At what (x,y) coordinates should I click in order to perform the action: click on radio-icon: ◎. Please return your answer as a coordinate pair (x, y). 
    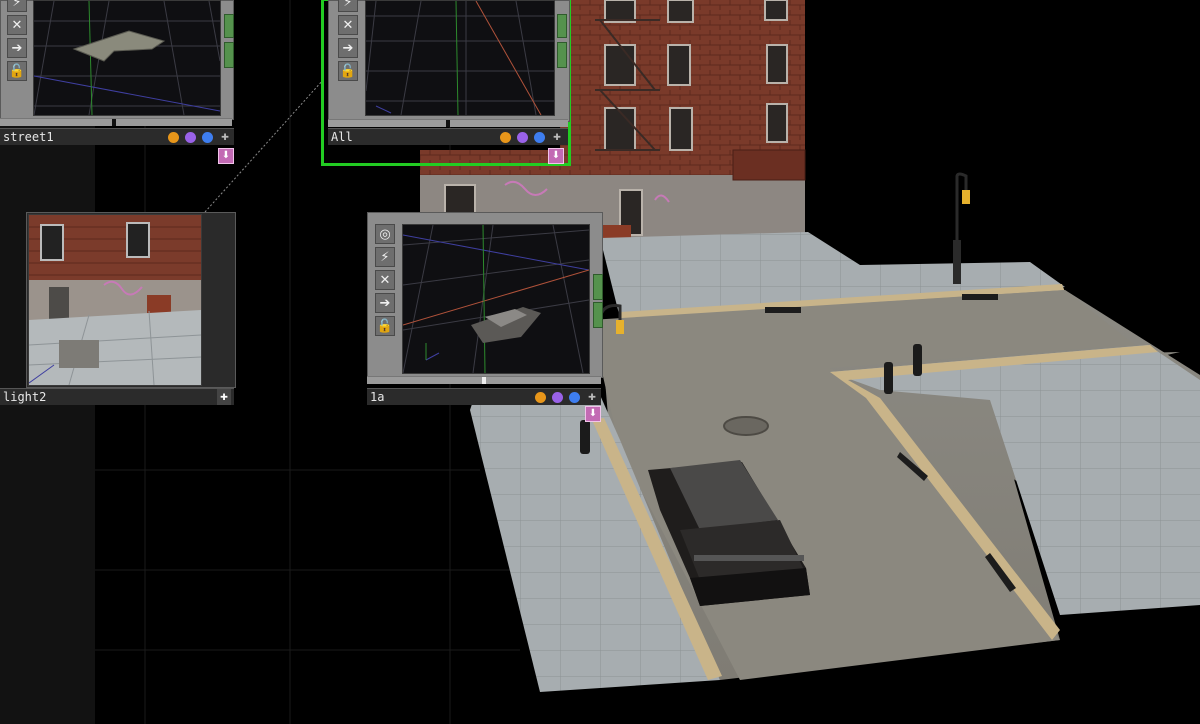
    Looking at the image, I should click on (385, 234).